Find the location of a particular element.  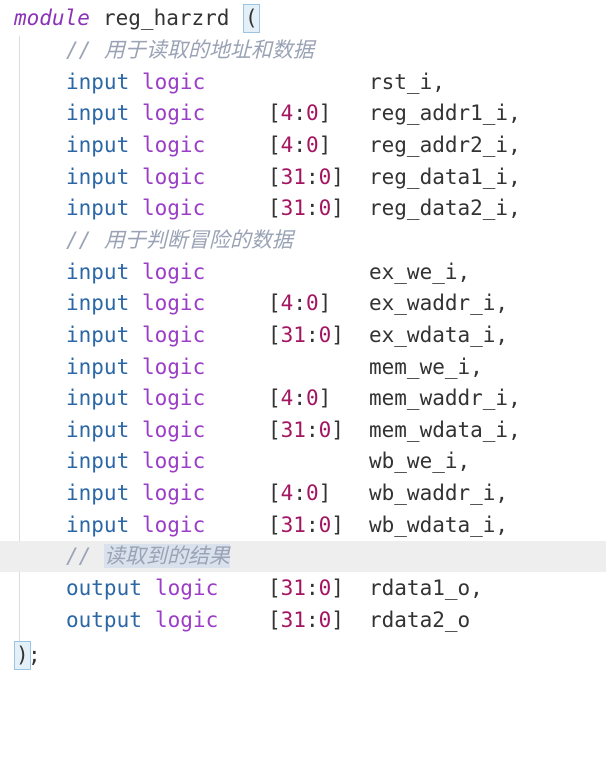

code-line-module: module reg_harzrd ( is located at coordinates (303, 18).